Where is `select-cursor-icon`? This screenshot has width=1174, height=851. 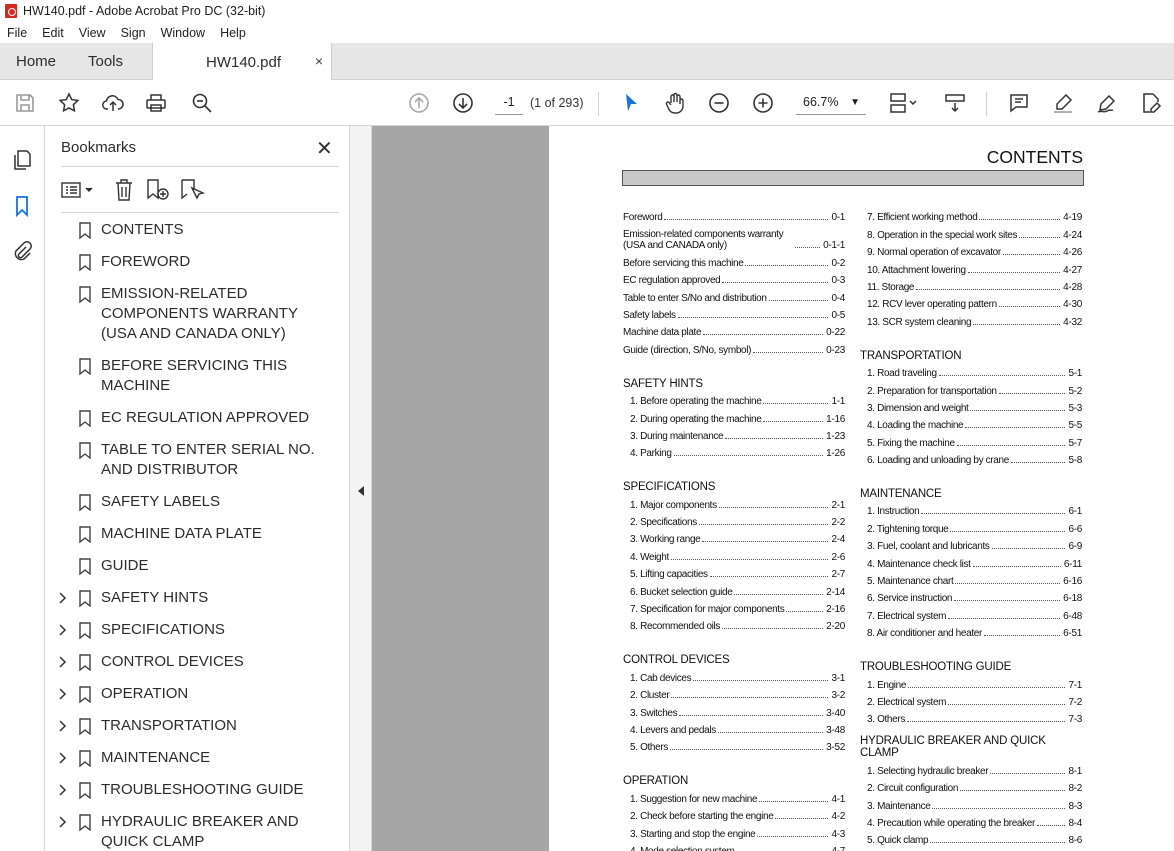
select-cursor-icon is located at coordinates (631, 103).